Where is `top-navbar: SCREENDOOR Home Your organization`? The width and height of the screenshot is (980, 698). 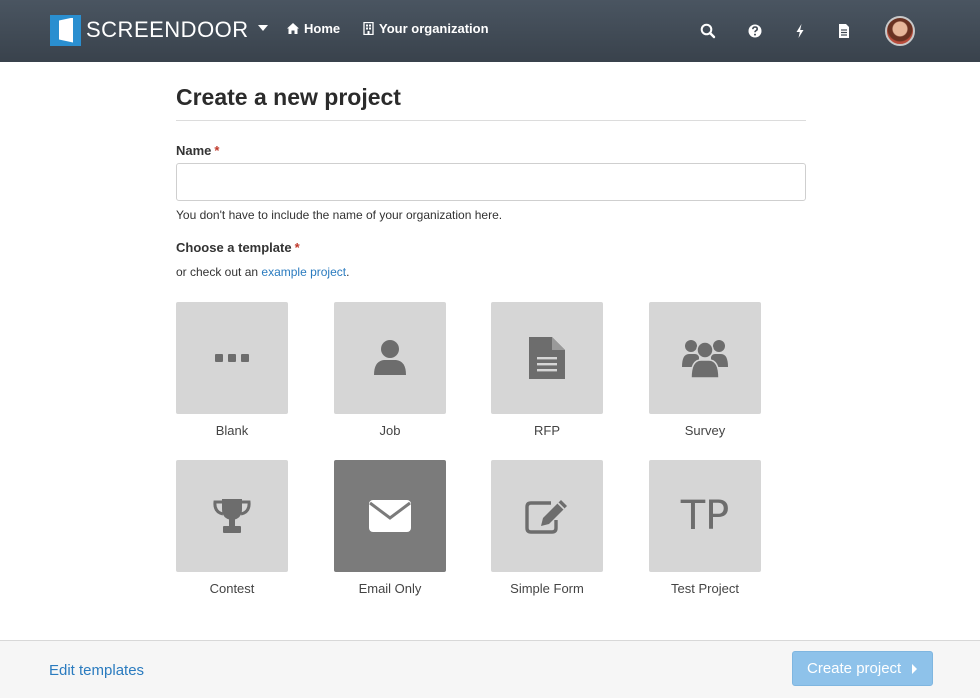
top-navbar: SCREENDOOR Home Your organization is located at coordinates (490, 31).